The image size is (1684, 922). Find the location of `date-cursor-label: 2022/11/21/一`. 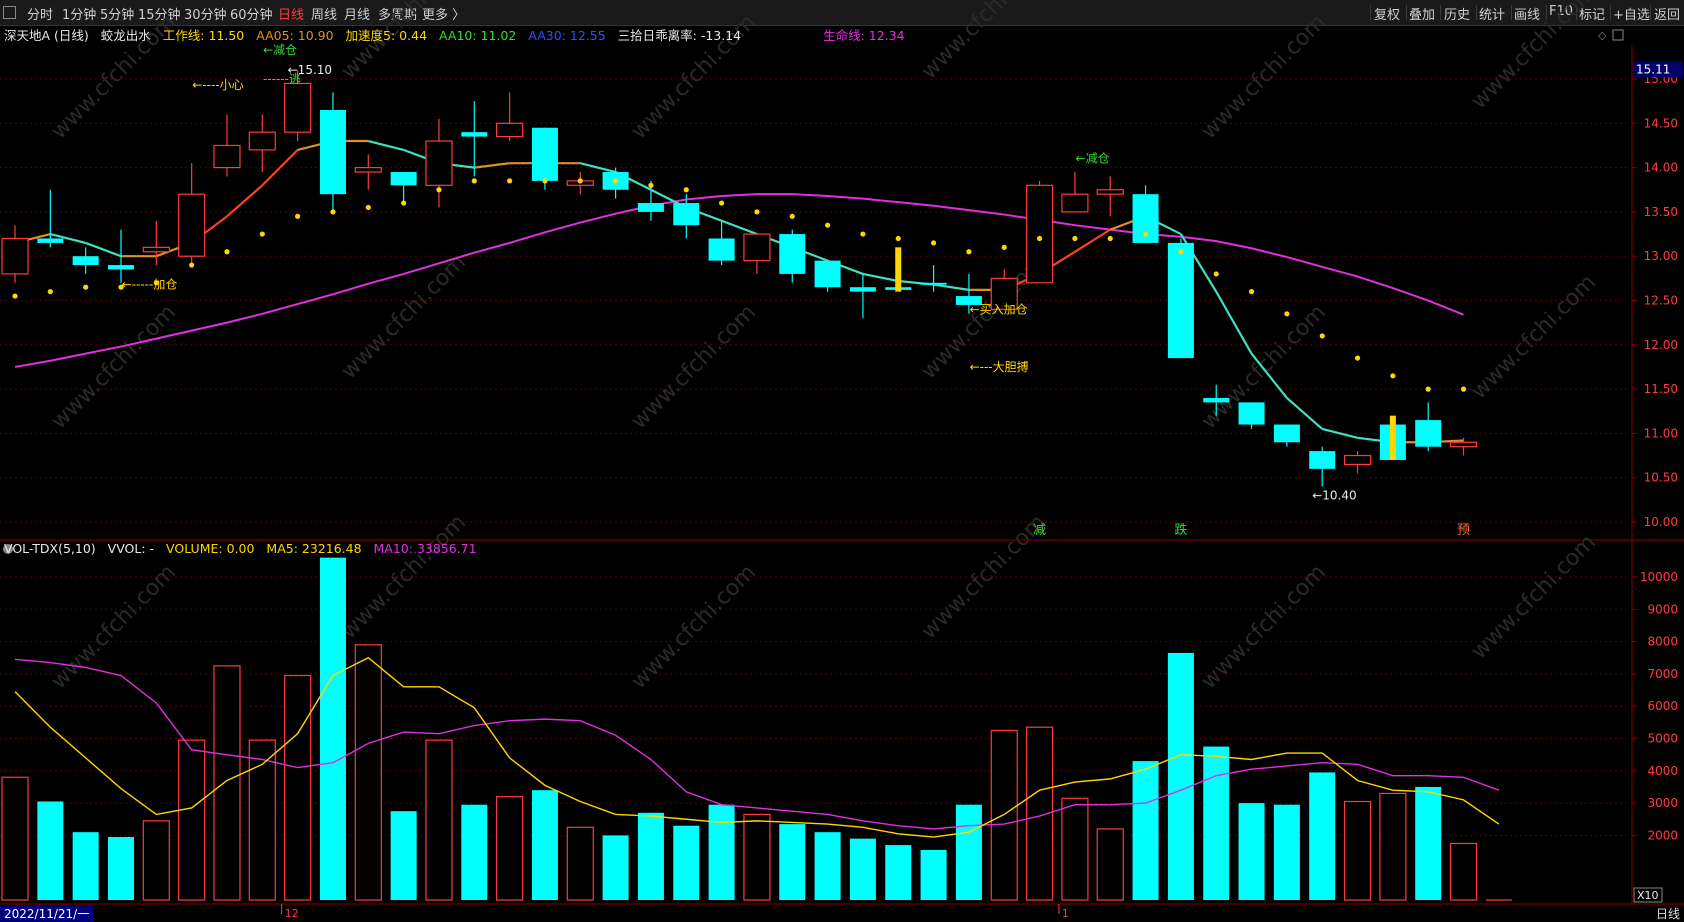

date-cursor-label: 2022/11/21/一 is located at coordinates (47, 914).